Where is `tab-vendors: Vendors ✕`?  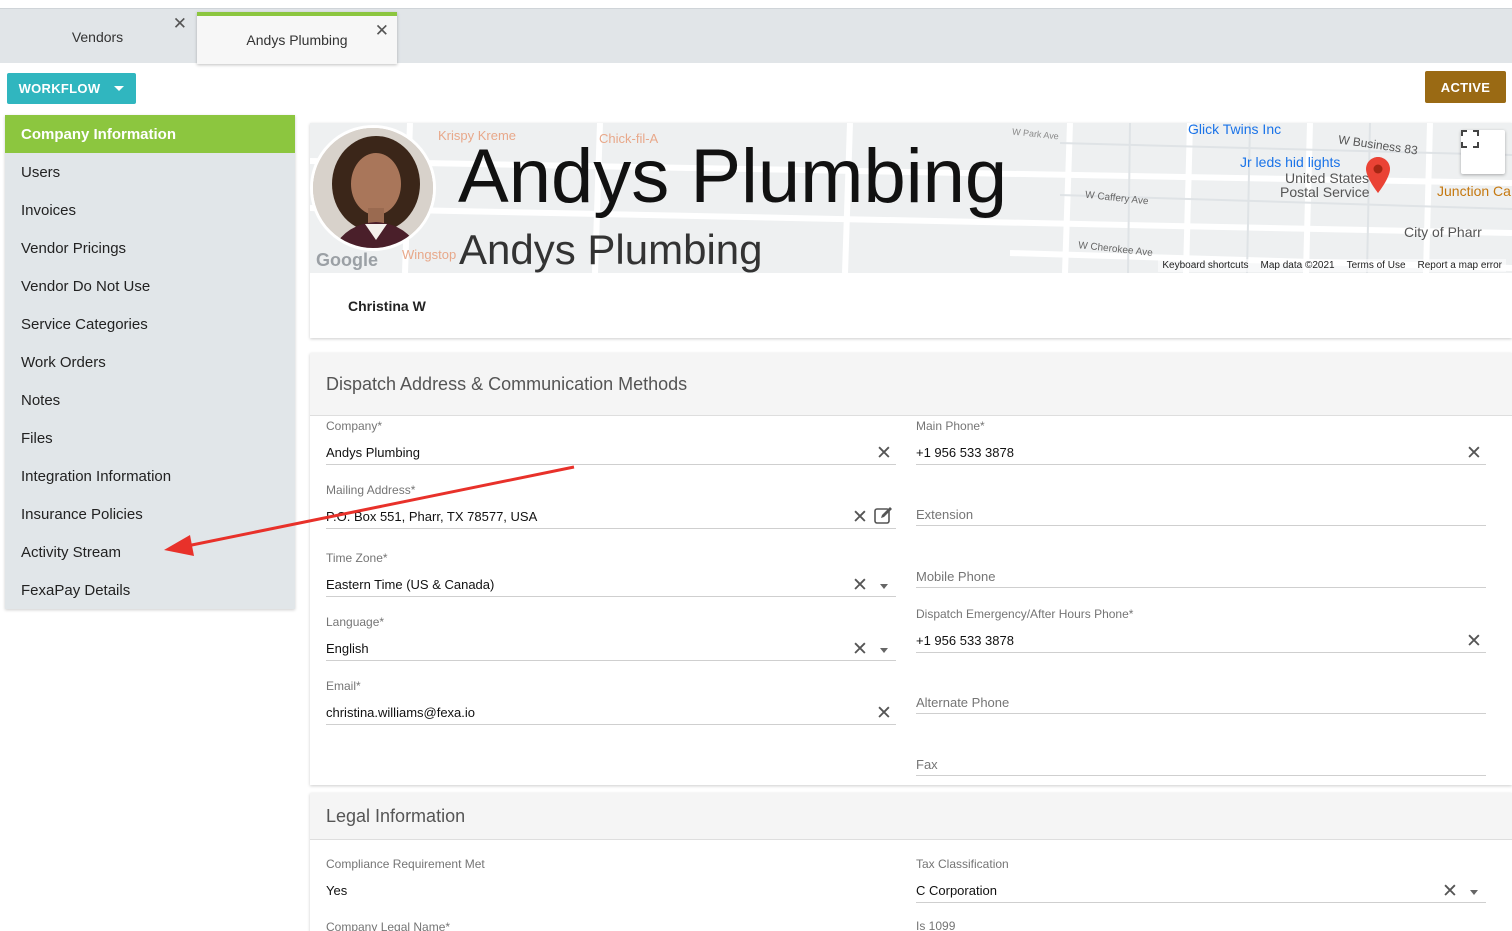 tab-vendors: Vendors ✕ is located at coordinates (97, 36).